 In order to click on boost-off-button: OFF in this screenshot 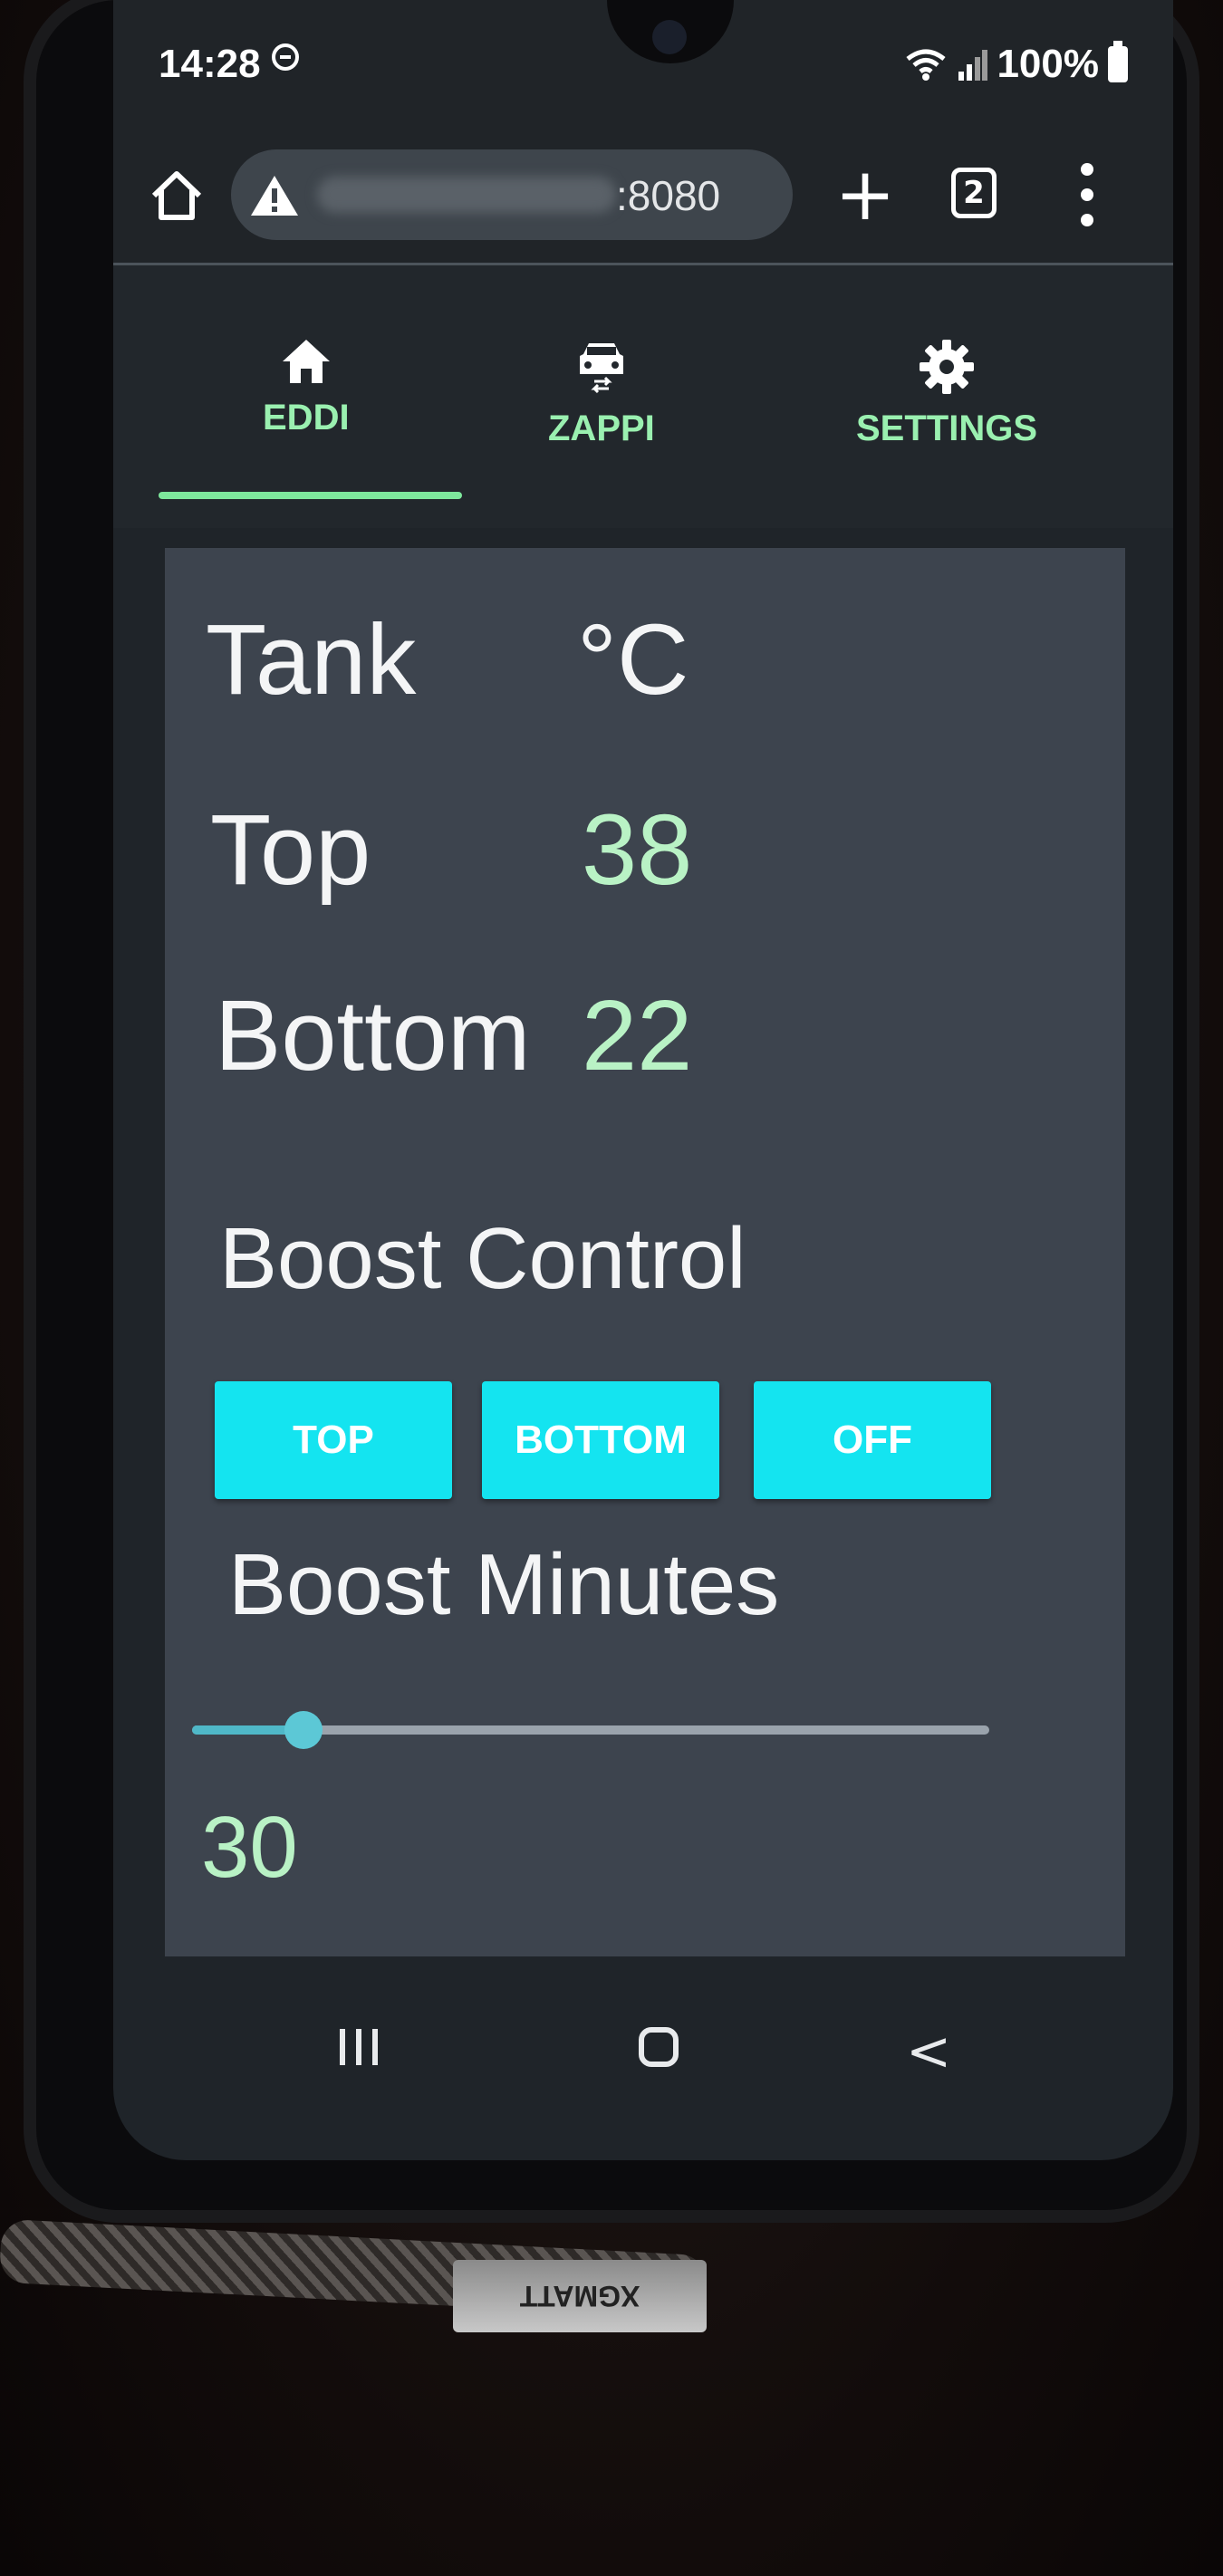, I will do `click(872, 1440)`.